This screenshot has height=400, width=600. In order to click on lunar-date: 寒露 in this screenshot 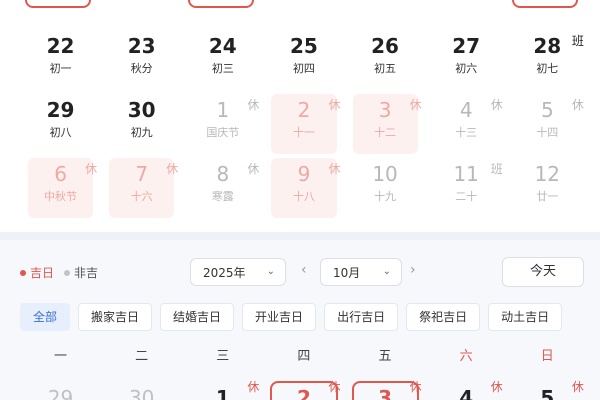, I will do `click(222, 196)`.